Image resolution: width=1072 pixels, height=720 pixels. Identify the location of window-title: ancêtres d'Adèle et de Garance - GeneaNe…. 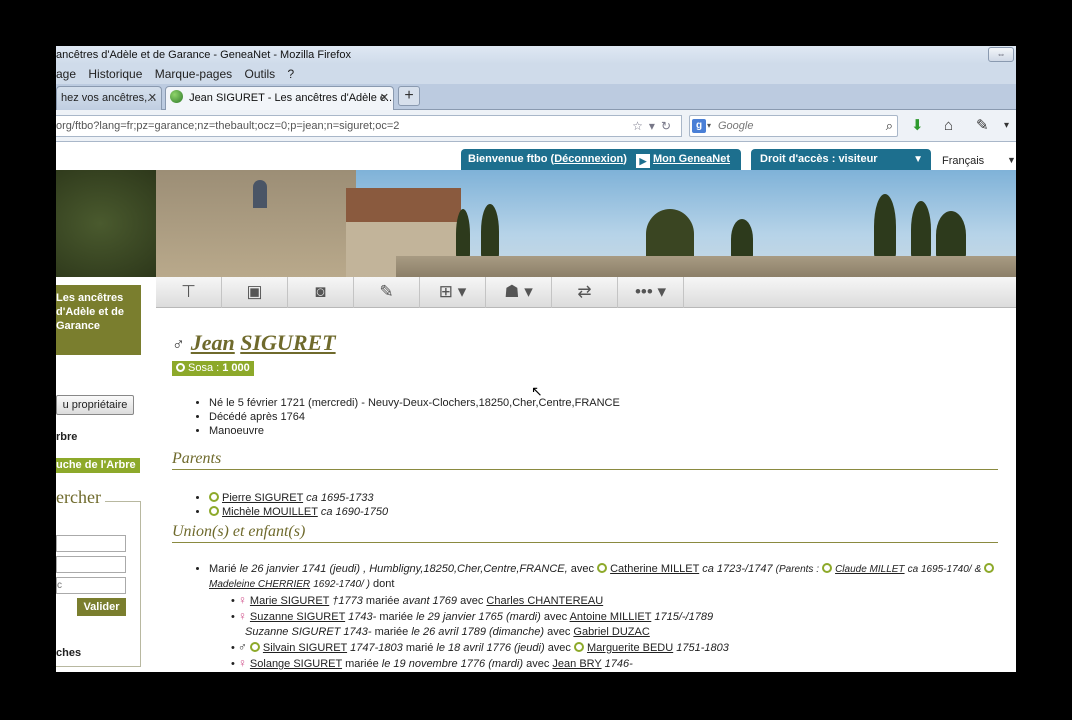
(203, 55).